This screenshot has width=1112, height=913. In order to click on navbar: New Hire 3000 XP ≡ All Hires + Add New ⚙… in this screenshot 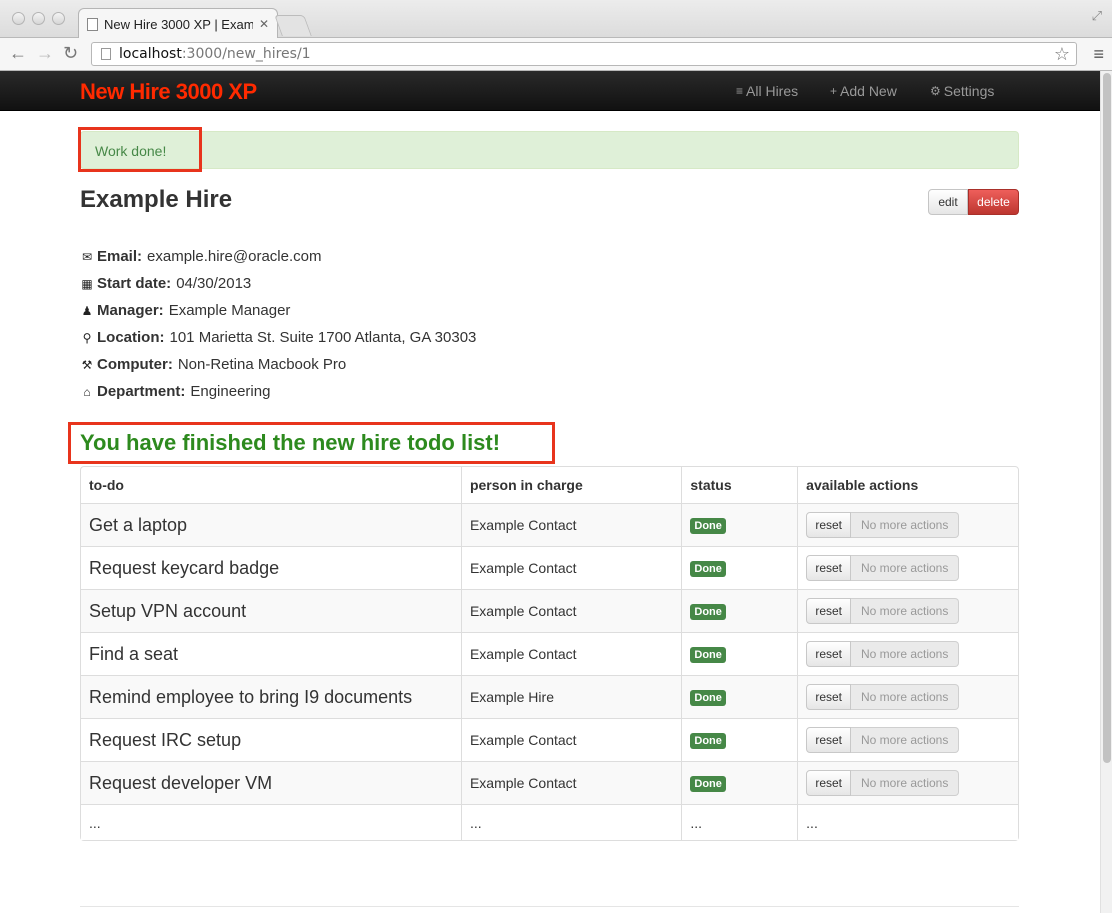, I will do `click(550, 91)`.